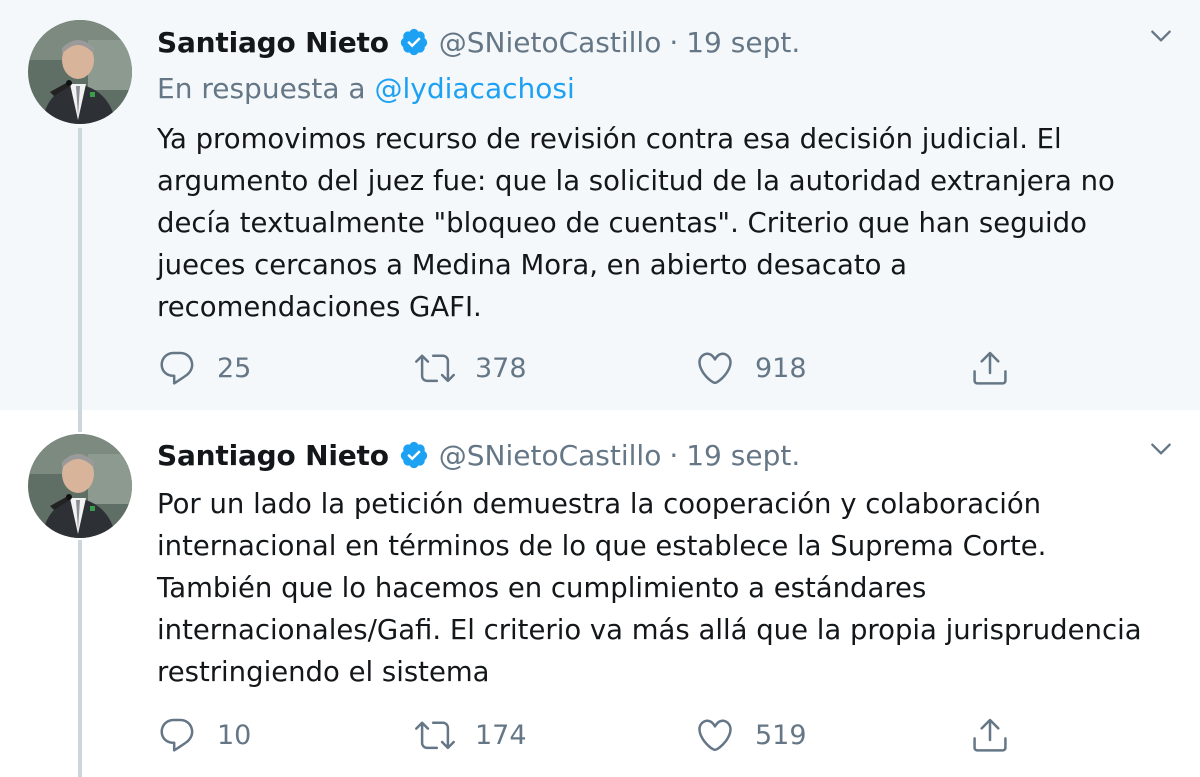 The image size is (1200, 777). What do you see at coordinates (204, 368) in the screenshot?
I see `reply-button: 25` at bounding box center [204, 368].